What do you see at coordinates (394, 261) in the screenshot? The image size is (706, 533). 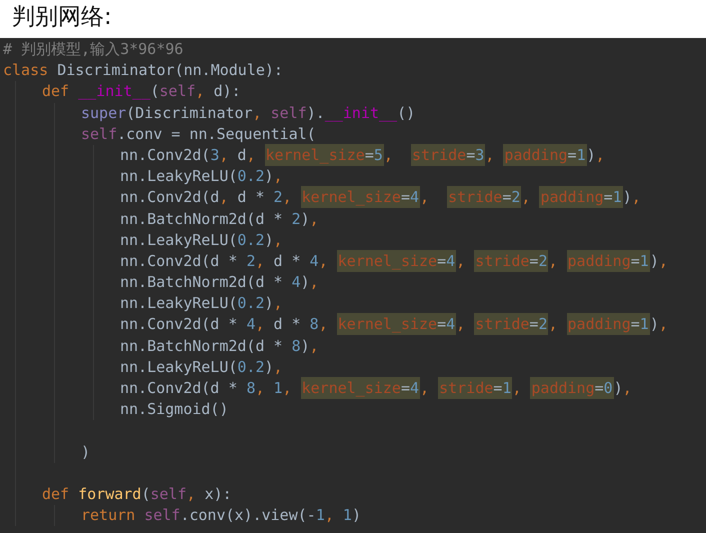 I see `code-line: nn.Conv2d(d * 2, d * 4, kernel_size=4, stride=2, padding=1),` at bounding box center [394, 261].